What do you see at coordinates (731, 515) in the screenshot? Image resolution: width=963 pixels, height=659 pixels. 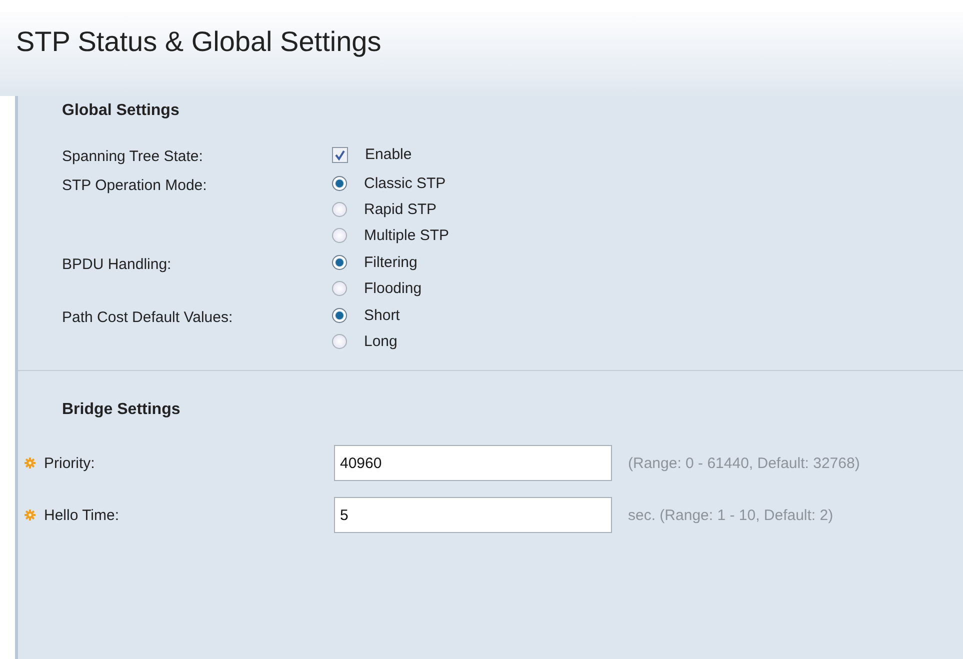 I see `hint-text: sec. (Range: 1 - 10, Default: 2)` at bounding box center [731, 515].